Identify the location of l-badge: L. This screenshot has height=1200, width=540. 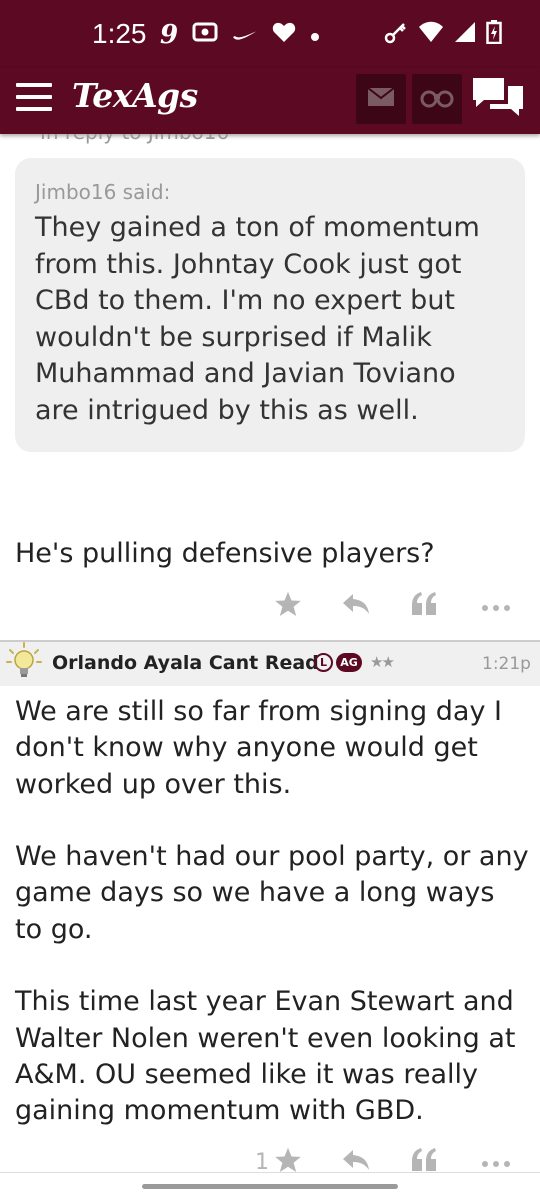
(323, 662).